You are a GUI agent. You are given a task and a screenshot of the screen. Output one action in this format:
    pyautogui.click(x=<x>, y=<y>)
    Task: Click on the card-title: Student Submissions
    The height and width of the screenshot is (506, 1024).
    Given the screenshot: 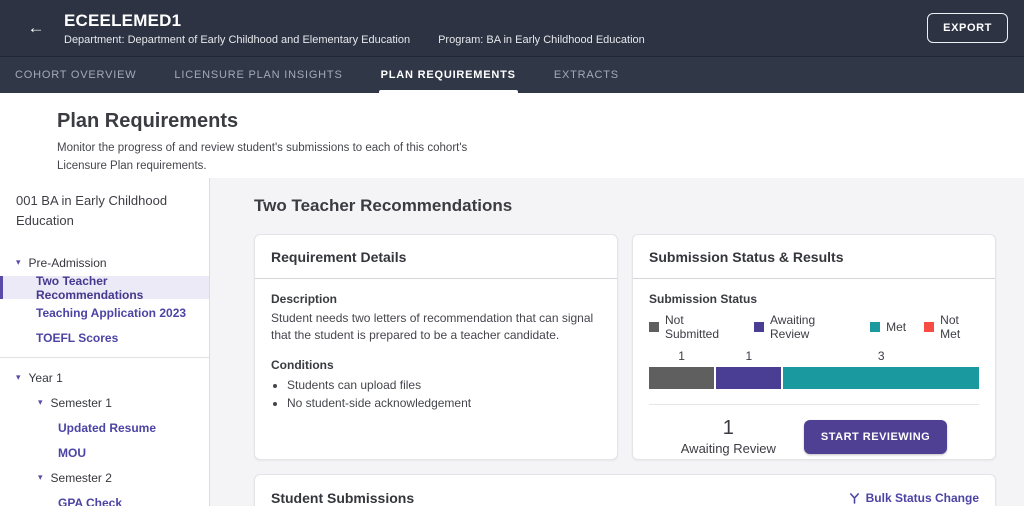 What is the action you would take?
    pyautogui.click(x=343, y=498)
    